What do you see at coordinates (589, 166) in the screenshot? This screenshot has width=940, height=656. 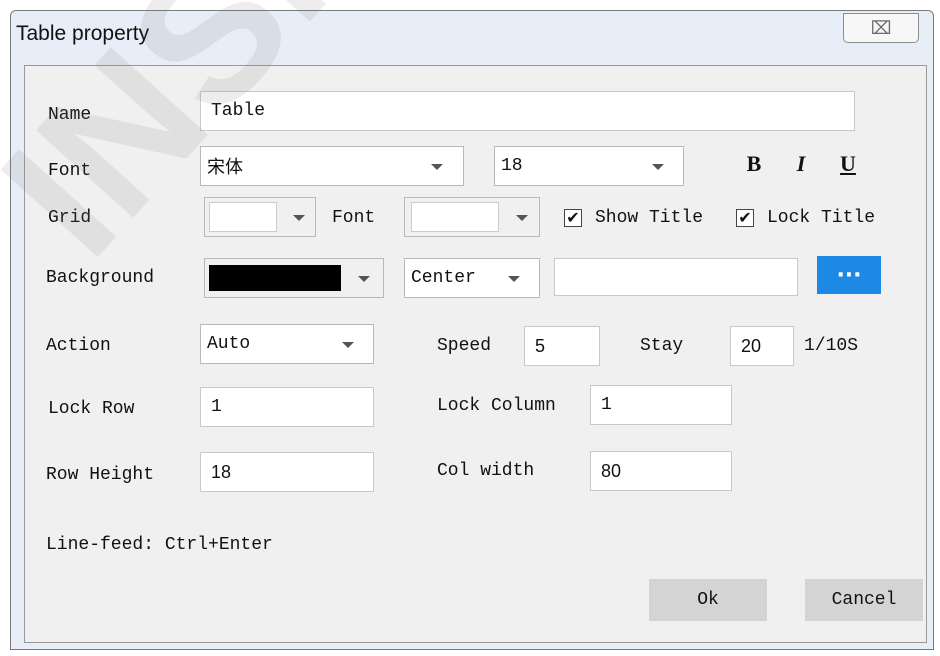 I see `font-size-select: 18` at bounding box center [589, 166].